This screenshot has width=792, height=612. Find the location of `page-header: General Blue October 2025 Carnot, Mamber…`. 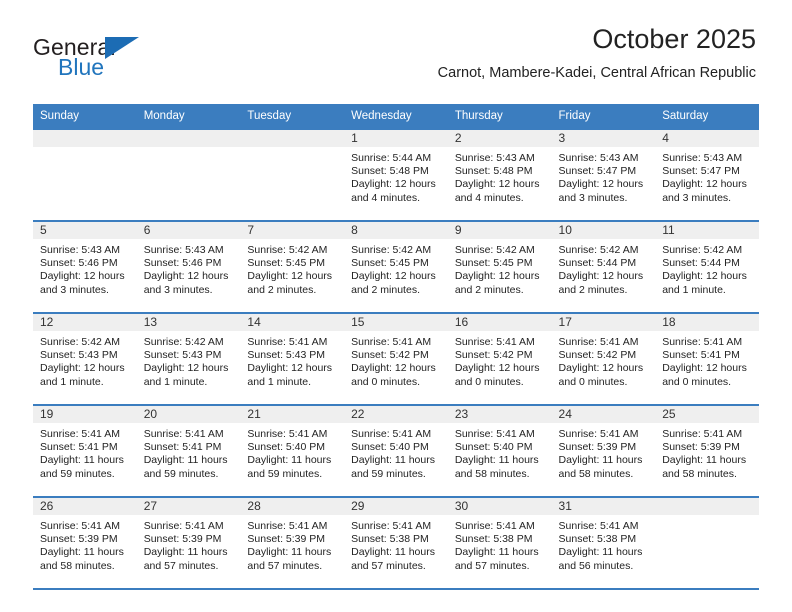

page-header: General Blue October 2025 Carnot, Mamber… is located at coordinates (396, 61).